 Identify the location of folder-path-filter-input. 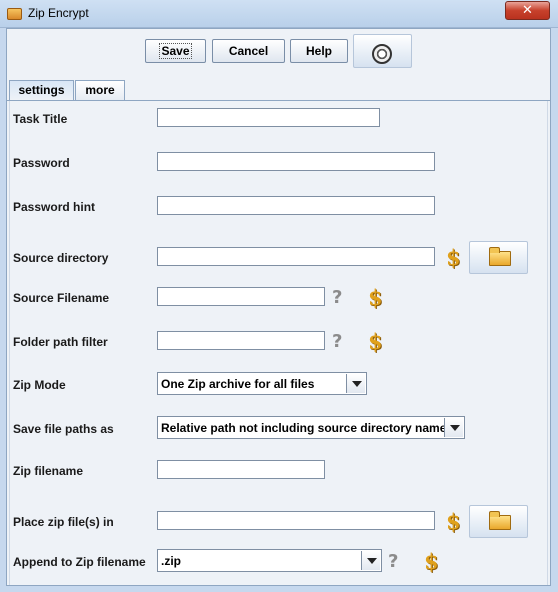
(241, 340).